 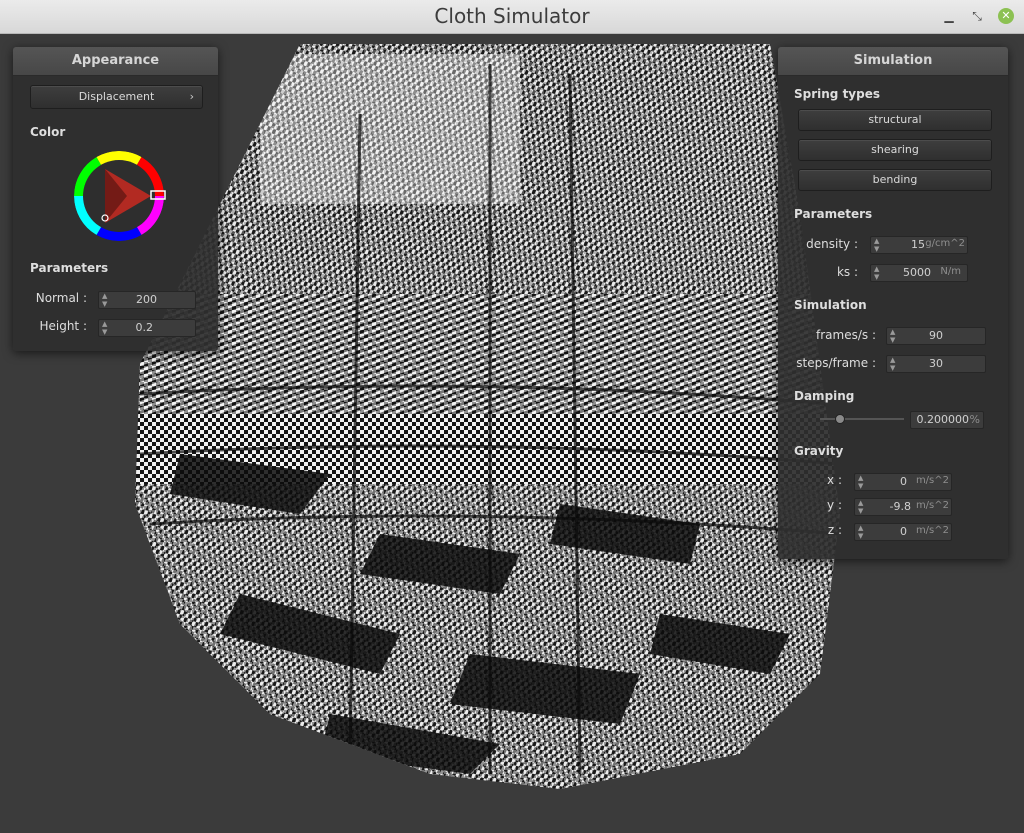 What do you see at coordinates (819, 451) in the screenshot?
I see `gravity-label: Gravity` at bounding box center [819, 451].